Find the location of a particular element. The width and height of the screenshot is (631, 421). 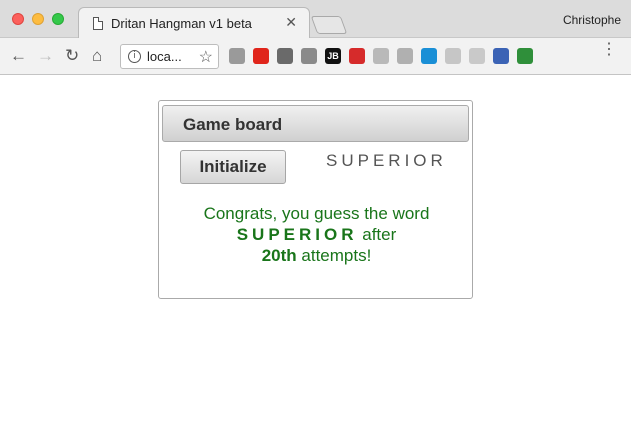

initialize-button: Initialize is located at coordinates (233, 167).